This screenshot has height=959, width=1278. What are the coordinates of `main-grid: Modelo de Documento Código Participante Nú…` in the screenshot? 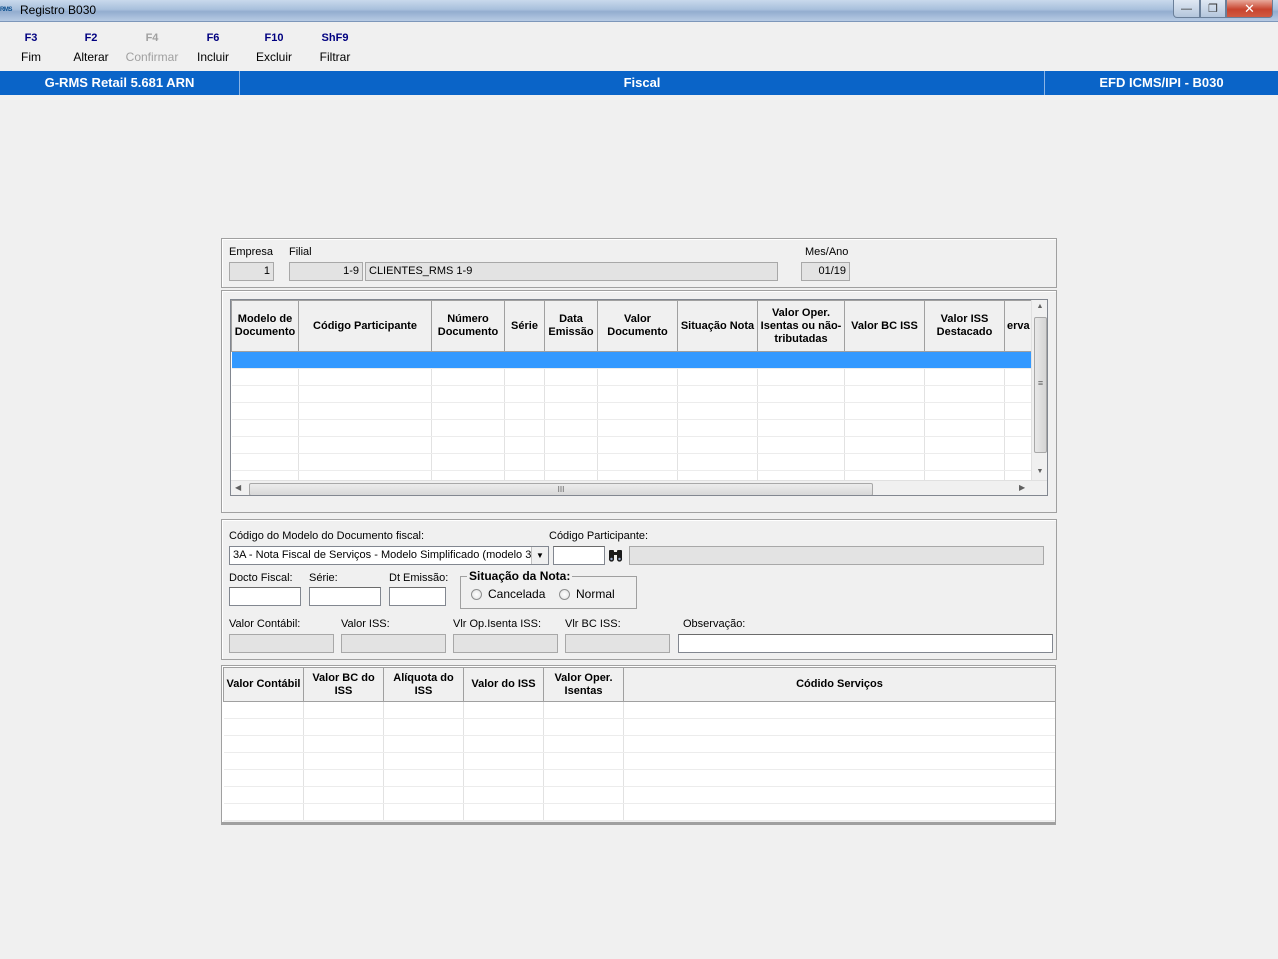 It's located at (639, 397).